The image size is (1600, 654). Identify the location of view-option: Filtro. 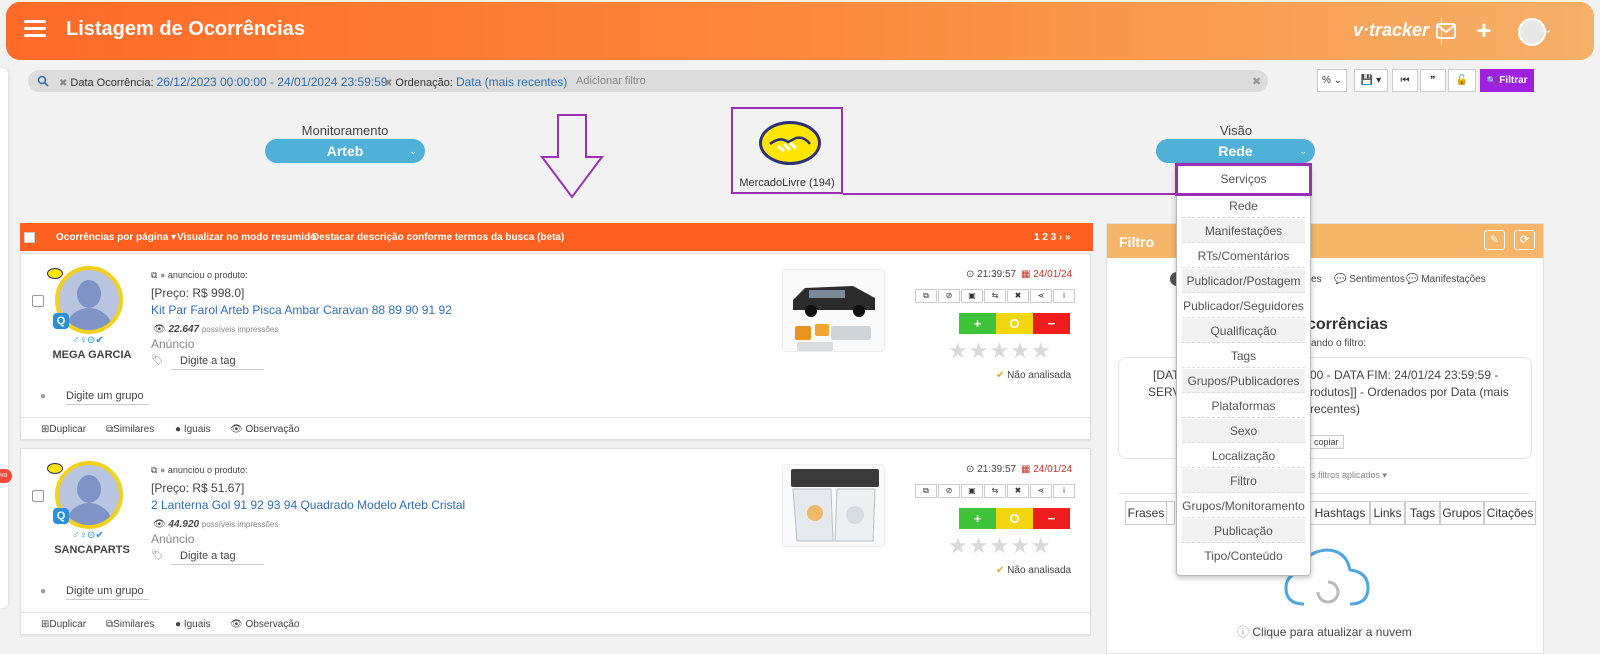
(1243, 481).